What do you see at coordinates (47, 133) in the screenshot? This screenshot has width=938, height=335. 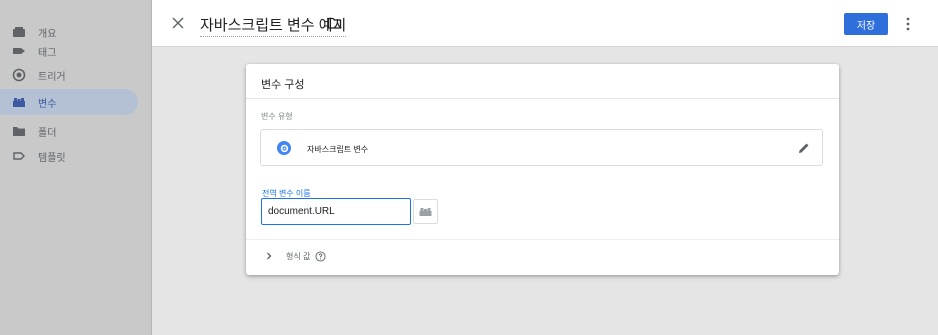 I see `sidebar-item-label: 폴더` at bounding box center [47, 133].